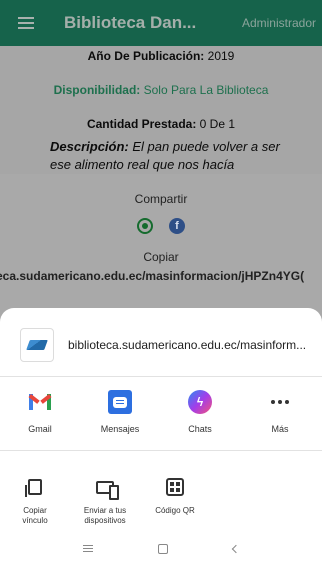  I want to click on copy-icon, so click(35, 487).